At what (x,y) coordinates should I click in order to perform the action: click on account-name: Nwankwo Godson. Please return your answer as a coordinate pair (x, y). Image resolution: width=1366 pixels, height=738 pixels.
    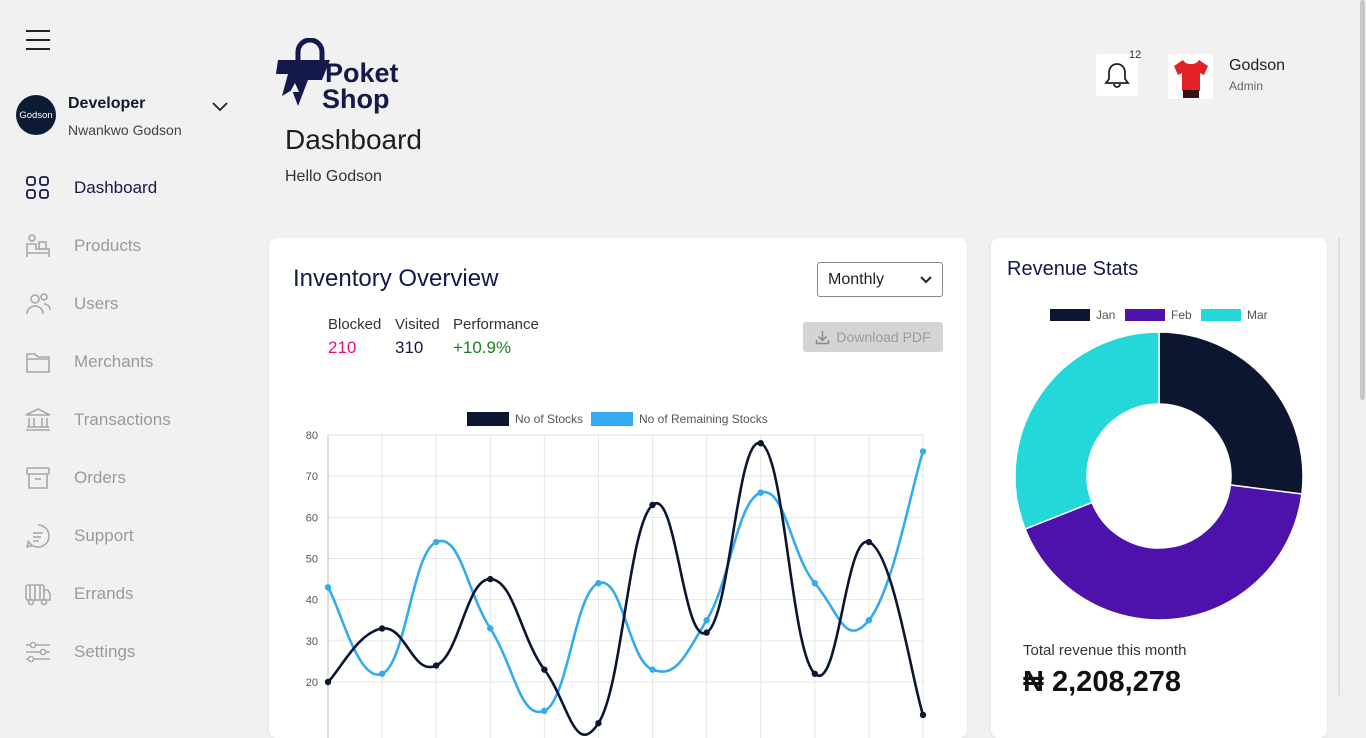
    Looking at the image, I should click on (125, 130).